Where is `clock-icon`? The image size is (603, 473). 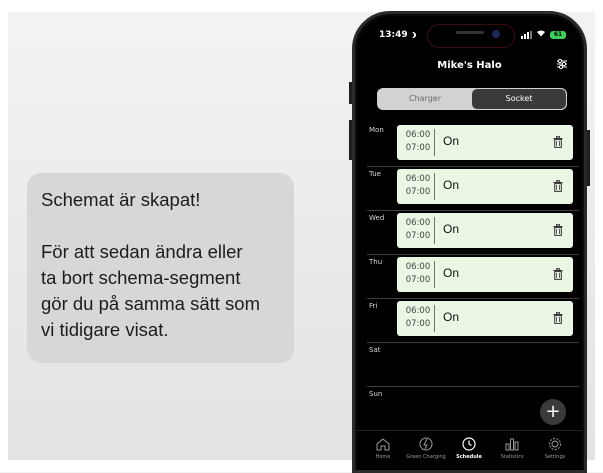
clock-icon is located at coordinates (469, 444).